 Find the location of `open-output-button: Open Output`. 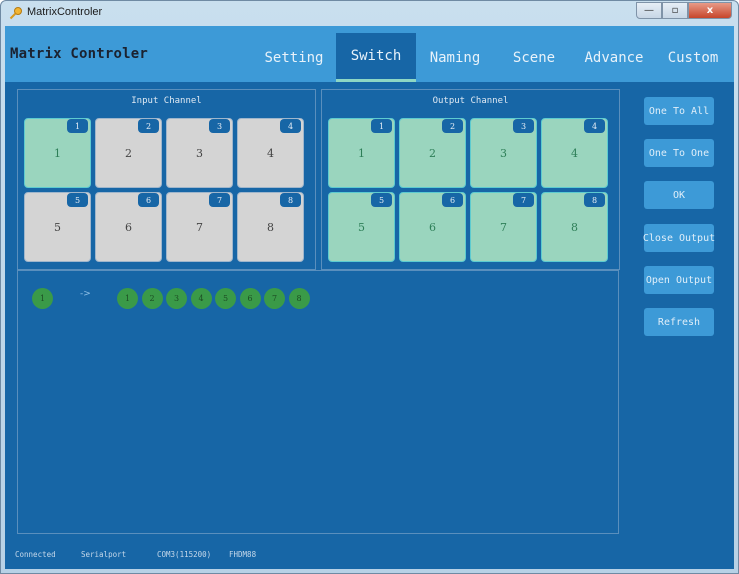

open-output-button: Open Output is located at coordinates (679, 280).